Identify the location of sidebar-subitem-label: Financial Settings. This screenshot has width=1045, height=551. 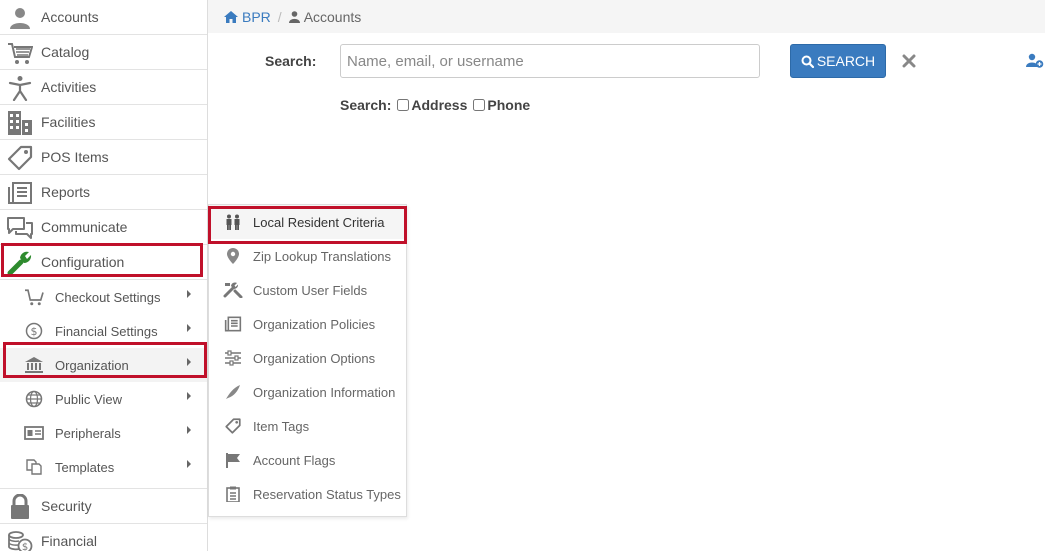
(106, 331).